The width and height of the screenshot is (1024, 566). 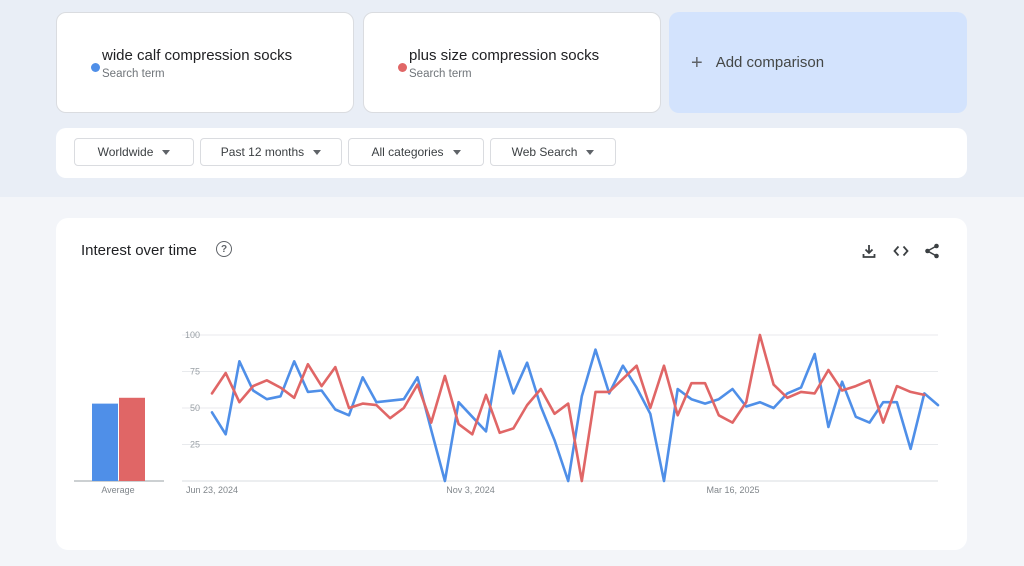 I want to click on term-card-1: wide calf compression socks Search term, so click(x=205, y=62).